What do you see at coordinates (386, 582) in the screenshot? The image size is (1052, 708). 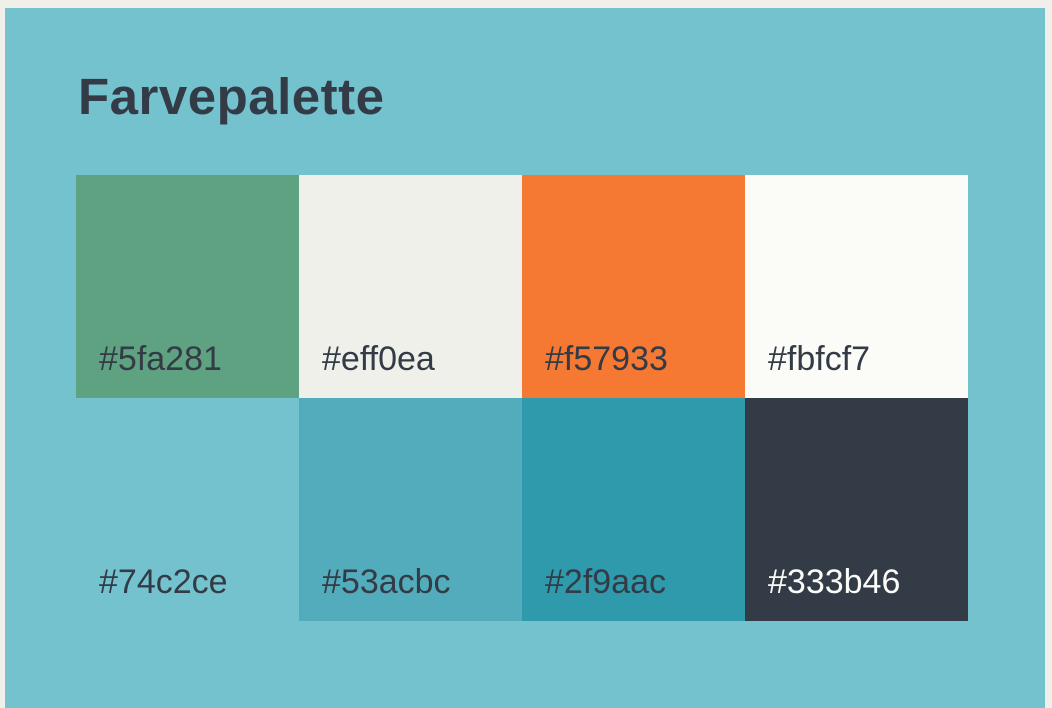 I see `swatch-hex-label: #53acbc` at bounding box center [386, 582].